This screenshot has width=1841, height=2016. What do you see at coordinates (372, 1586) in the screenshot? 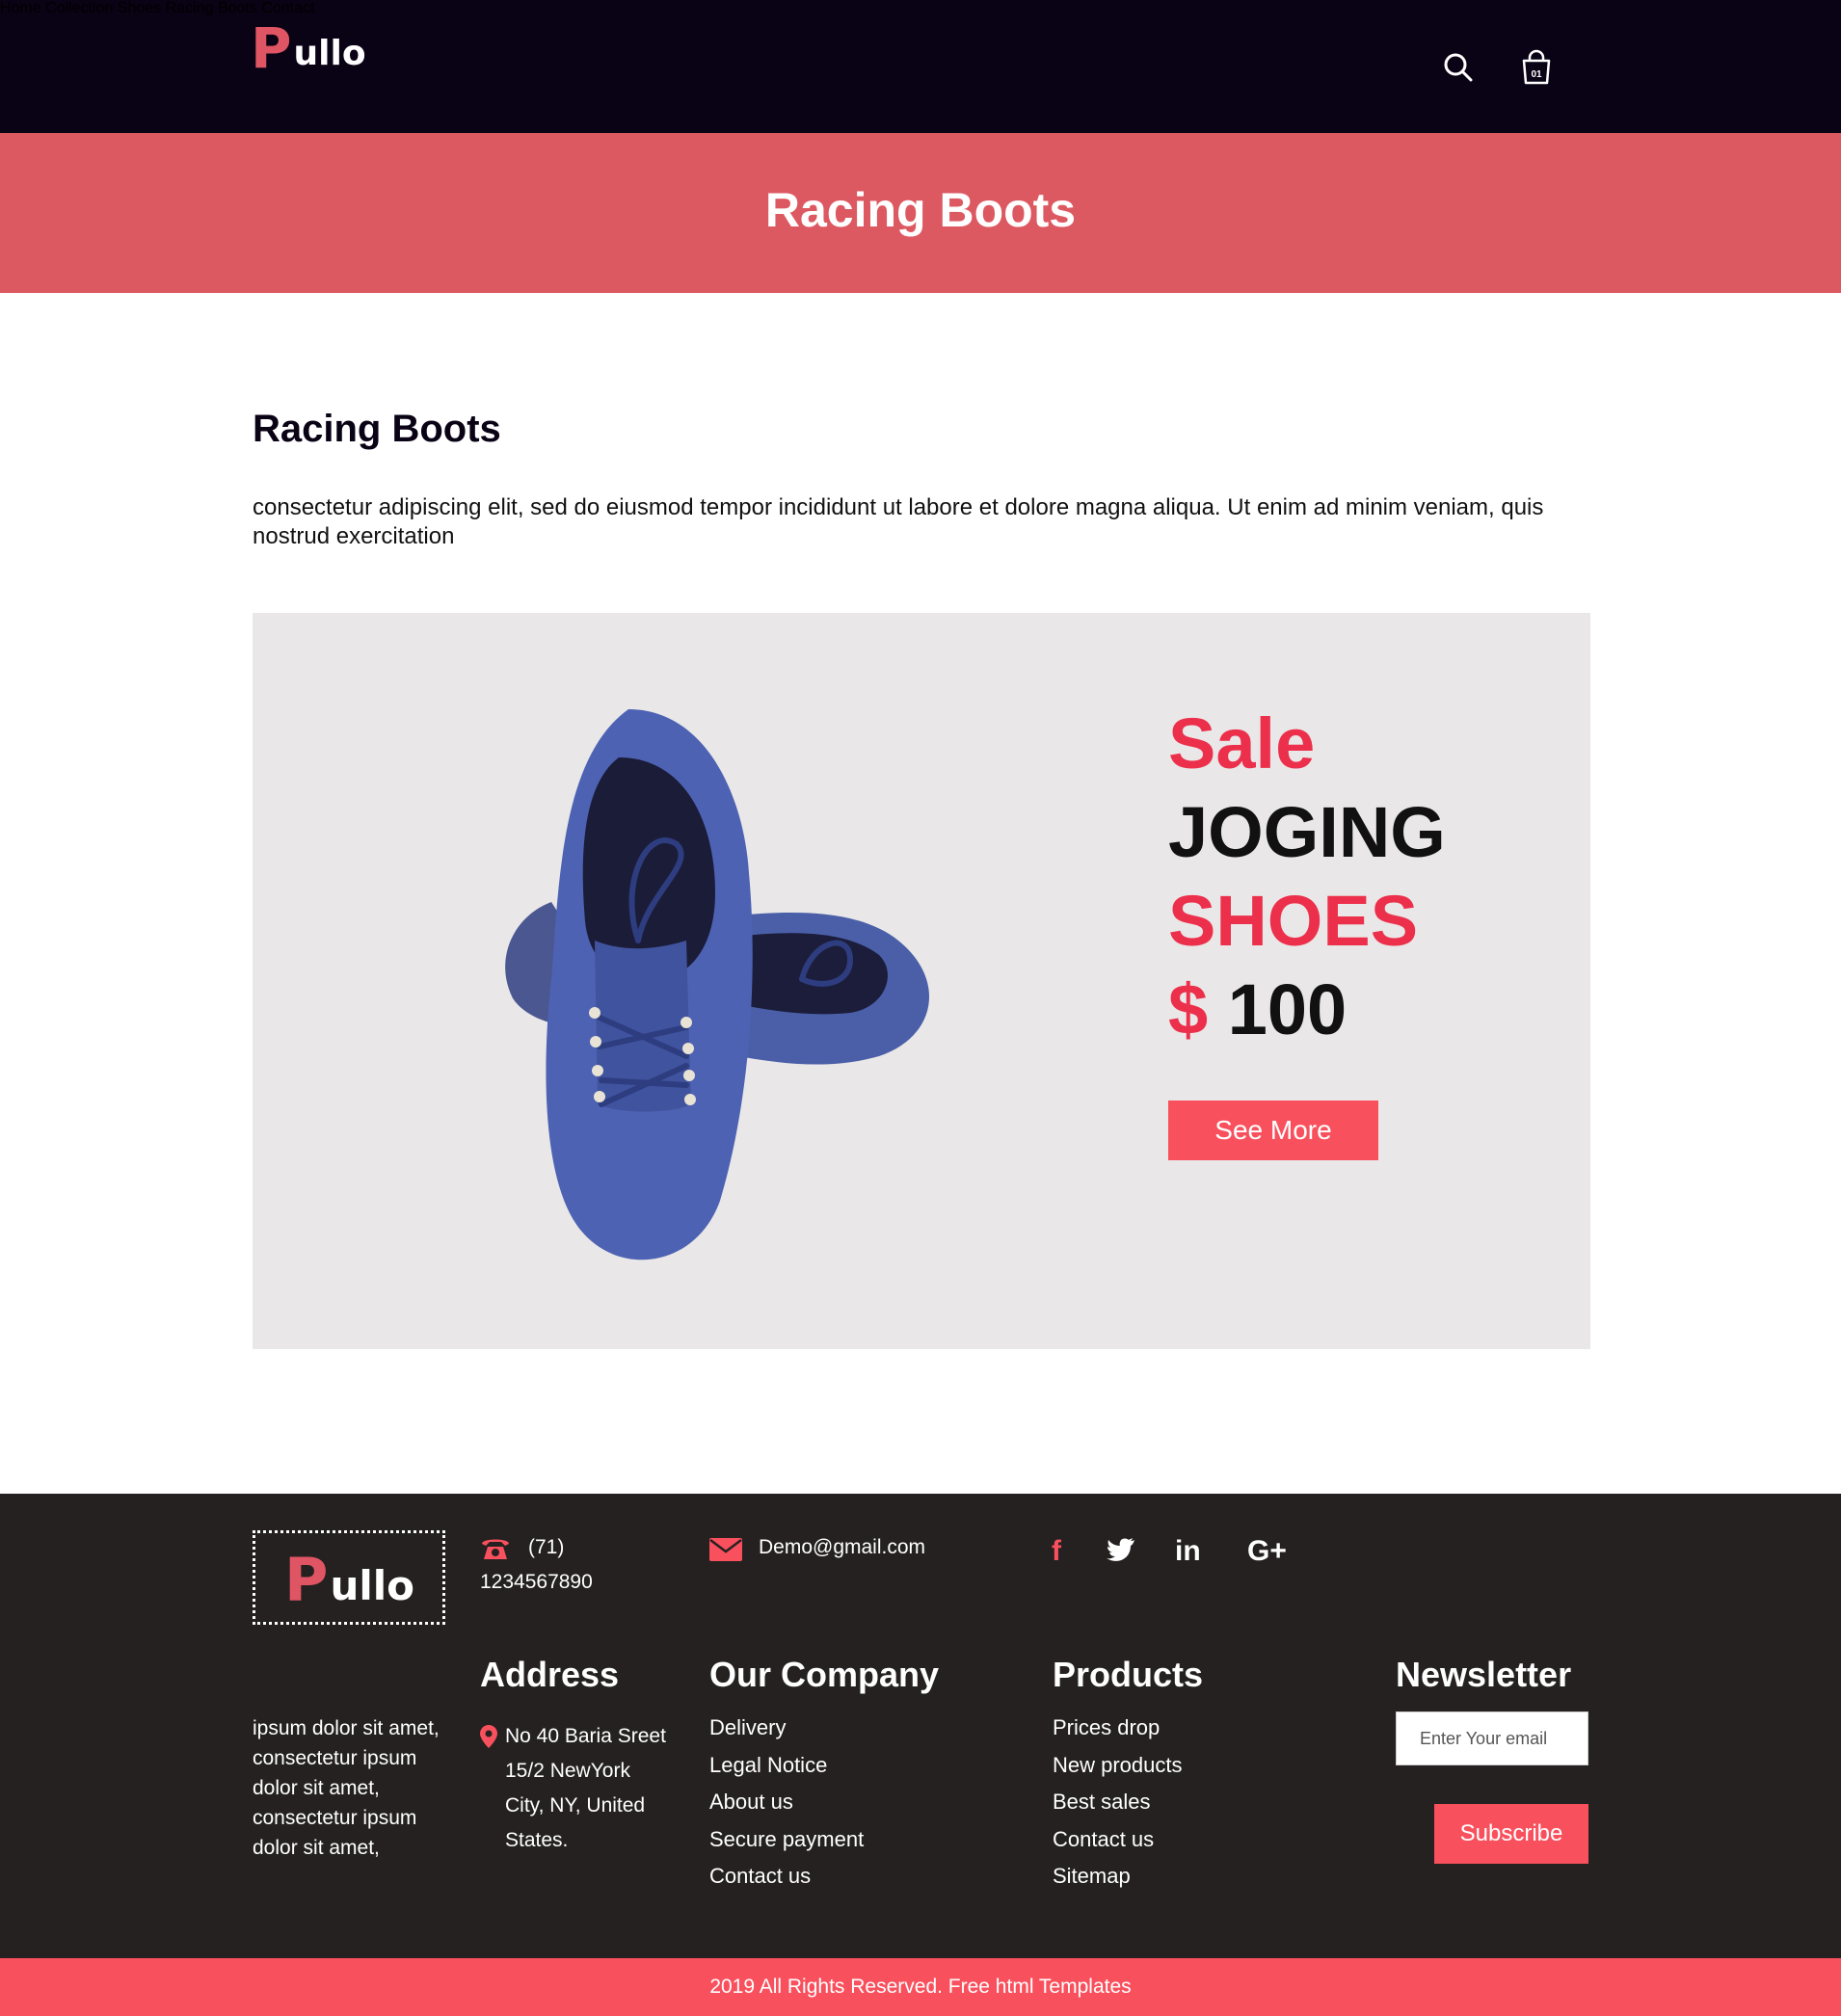
I see `footer-logo-text: ullo` at bounding box center [372, 1586].